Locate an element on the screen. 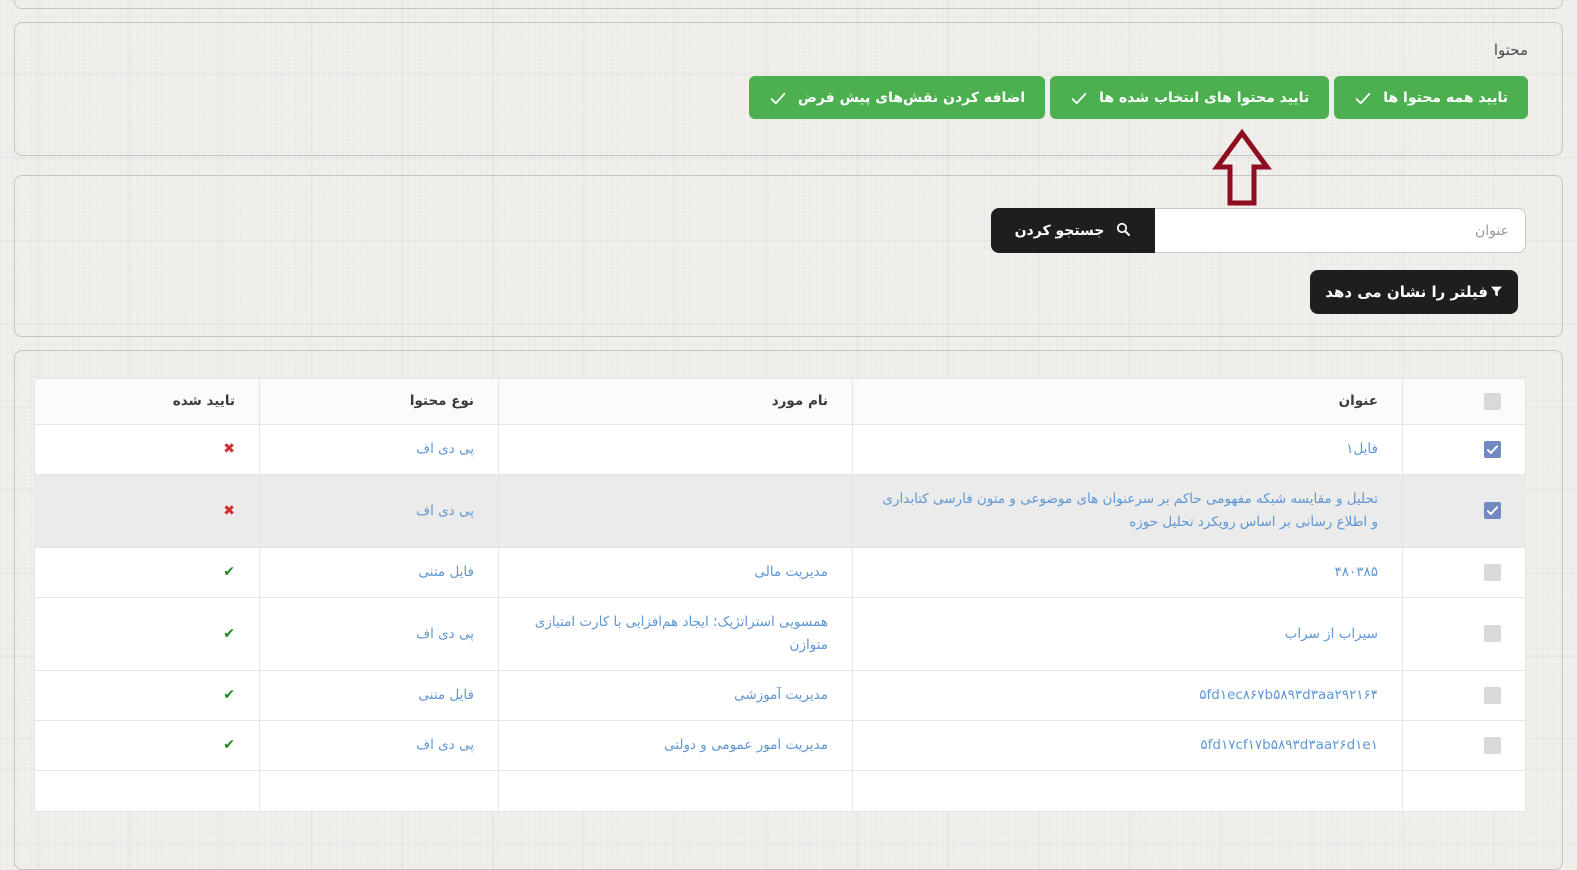  filter-row: فیلتر را نشان می دهد is located at coordinates (788, 292).